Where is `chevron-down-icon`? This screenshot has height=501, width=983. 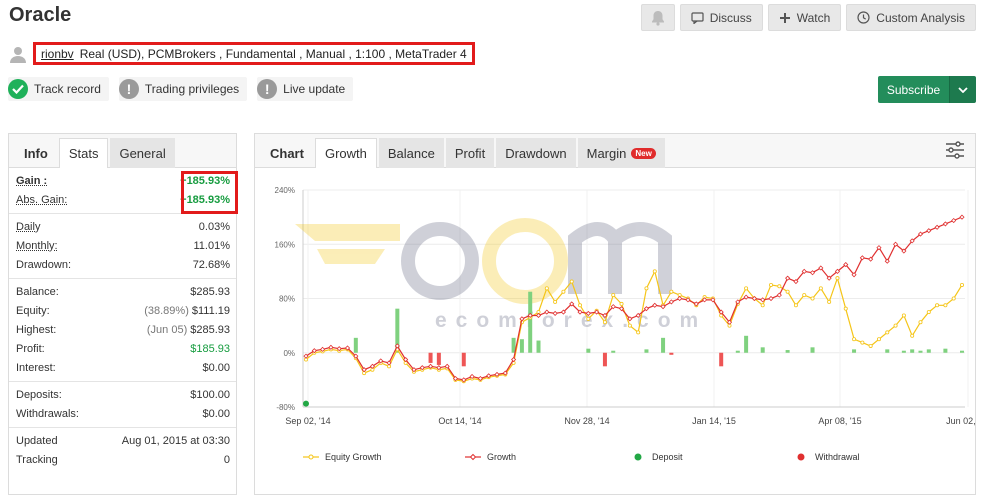
chevron-down-icon is located at coordinates (963, 89).